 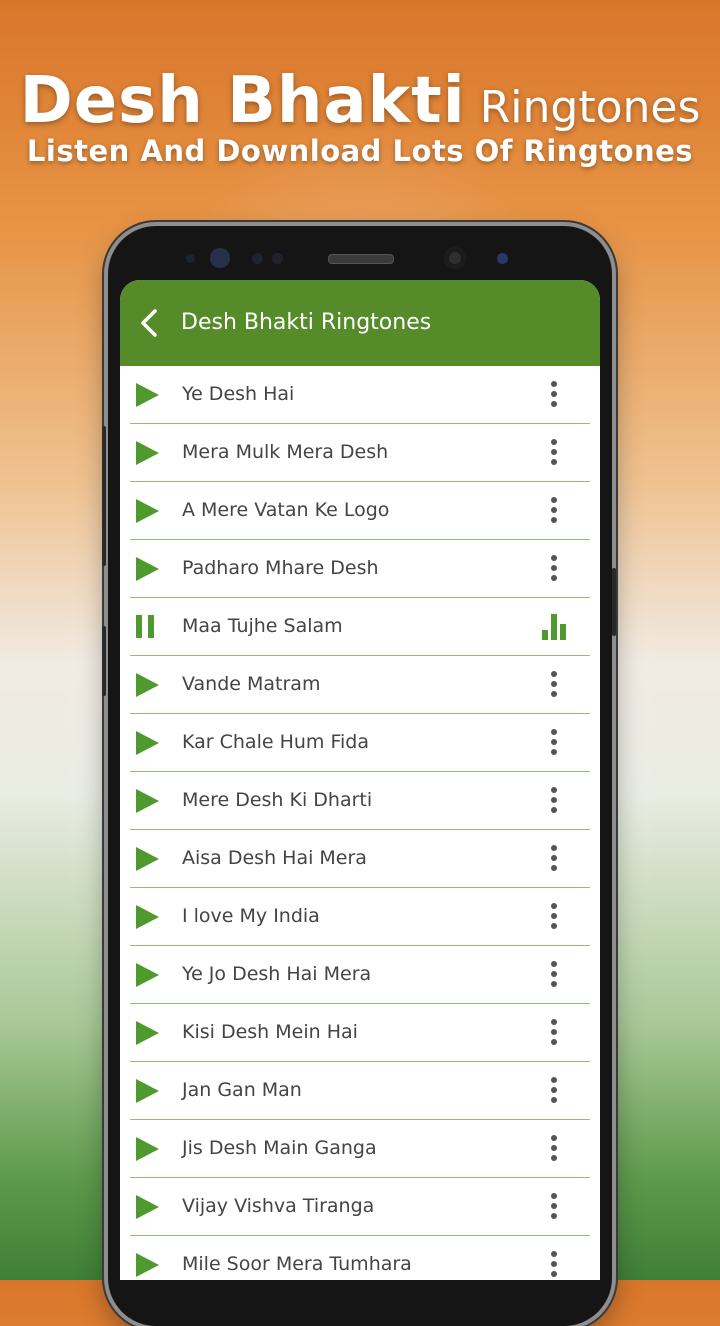 I want to click on list-item: Kar Chale Hum Fida, so click(x=360, y=743).